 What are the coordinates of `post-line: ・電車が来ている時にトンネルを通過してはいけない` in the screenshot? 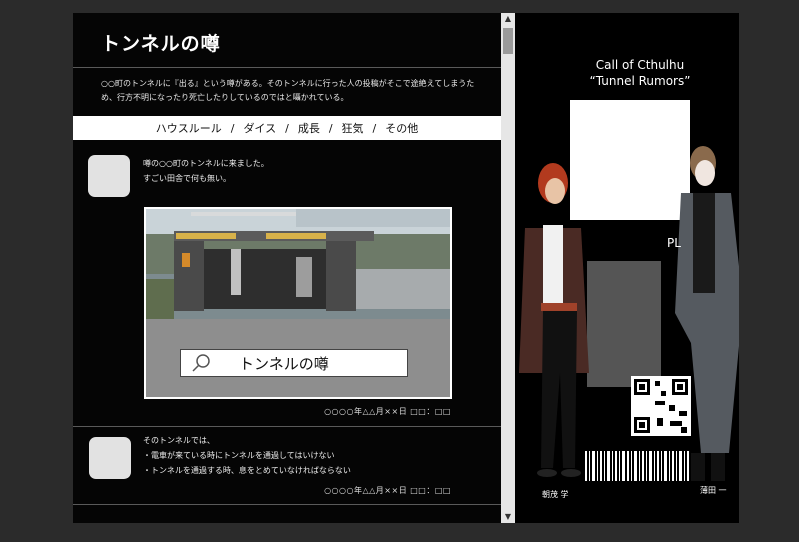 It's located at (239, 455).